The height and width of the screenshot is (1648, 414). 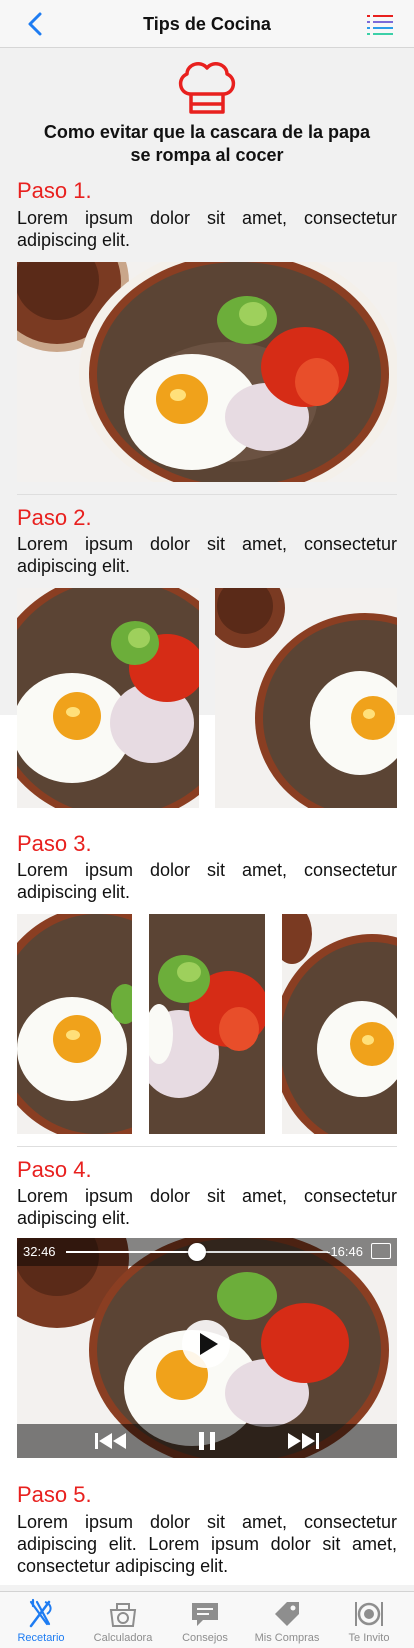 I want to click on tab-label: Calculadora, so click(x=123, y=1638).